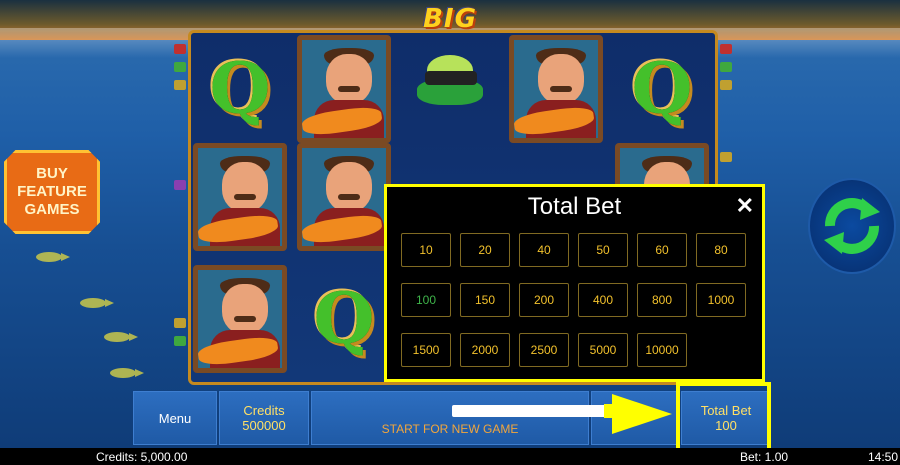  Describe the element at coordinates (426, 350) in the screenshot. I see `bet-option-button: 1500` at that location.